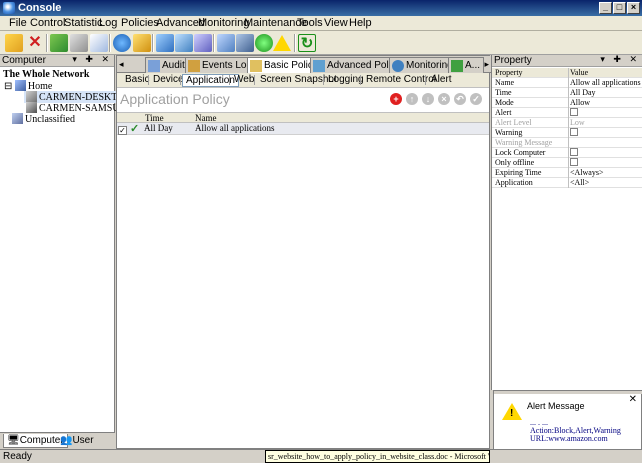  I want to click on prop-warning-row: Warning, so click(567, 133).